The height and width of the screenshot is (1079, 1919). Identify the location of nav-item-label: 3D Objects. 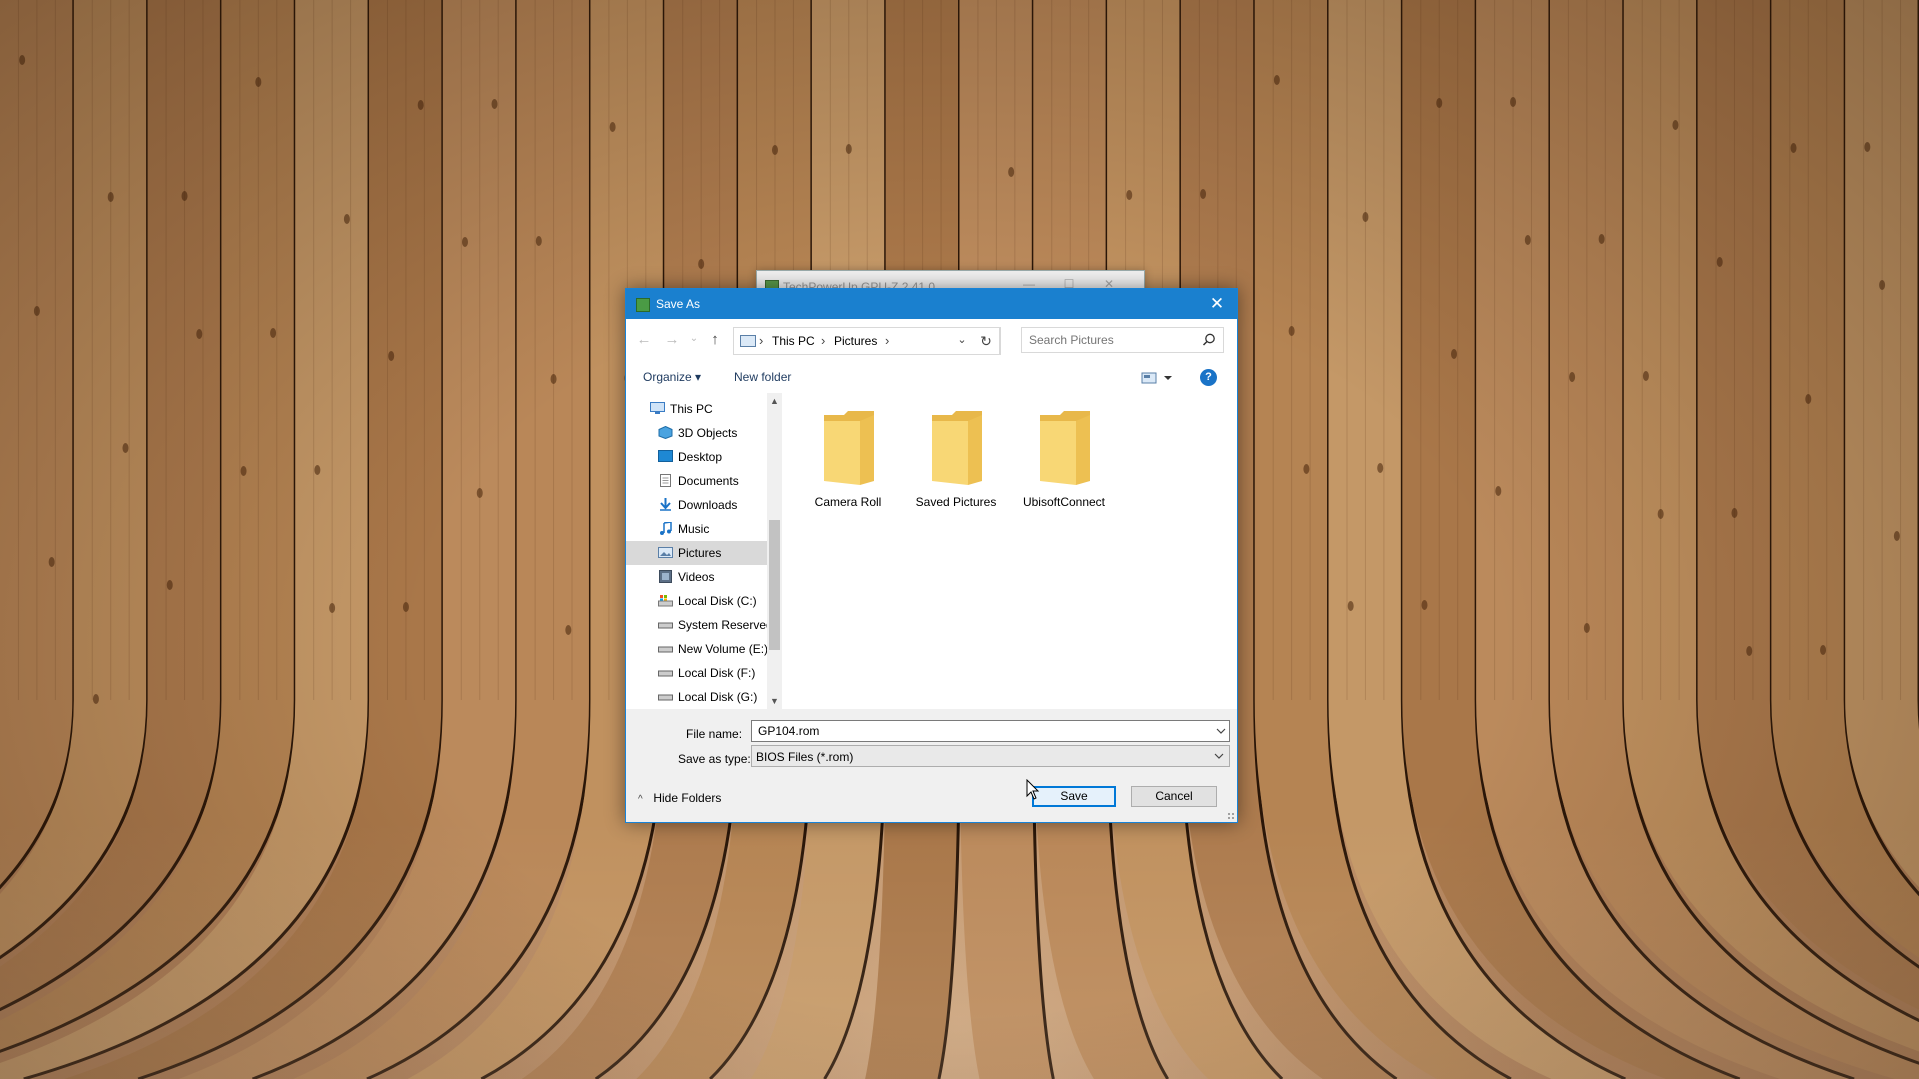
(708, 433).